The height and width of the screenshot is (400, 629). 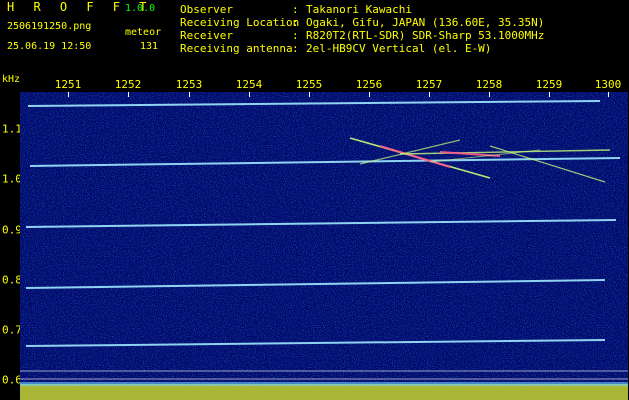 What do you see at coordinates (49, 46) in the screenshot?
I see `date-time: 25.06.19 12:50` at bounding box center [49, 46].